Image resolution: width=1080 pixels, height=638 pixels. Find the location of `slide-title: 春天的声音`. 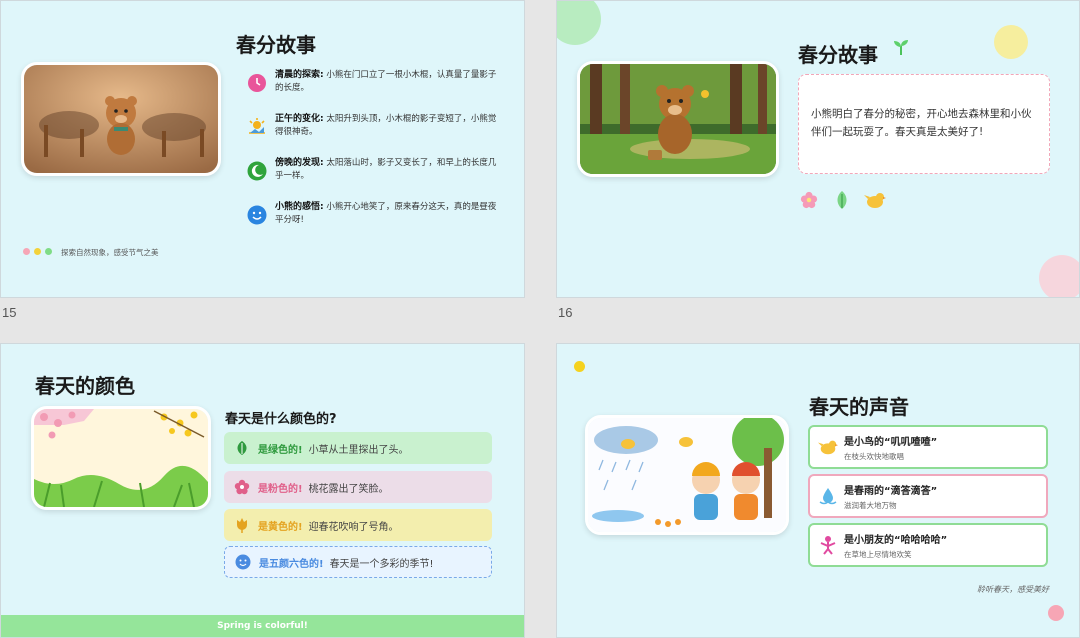

slide-title: 春天的声音 is located at coordinates (859, 407).